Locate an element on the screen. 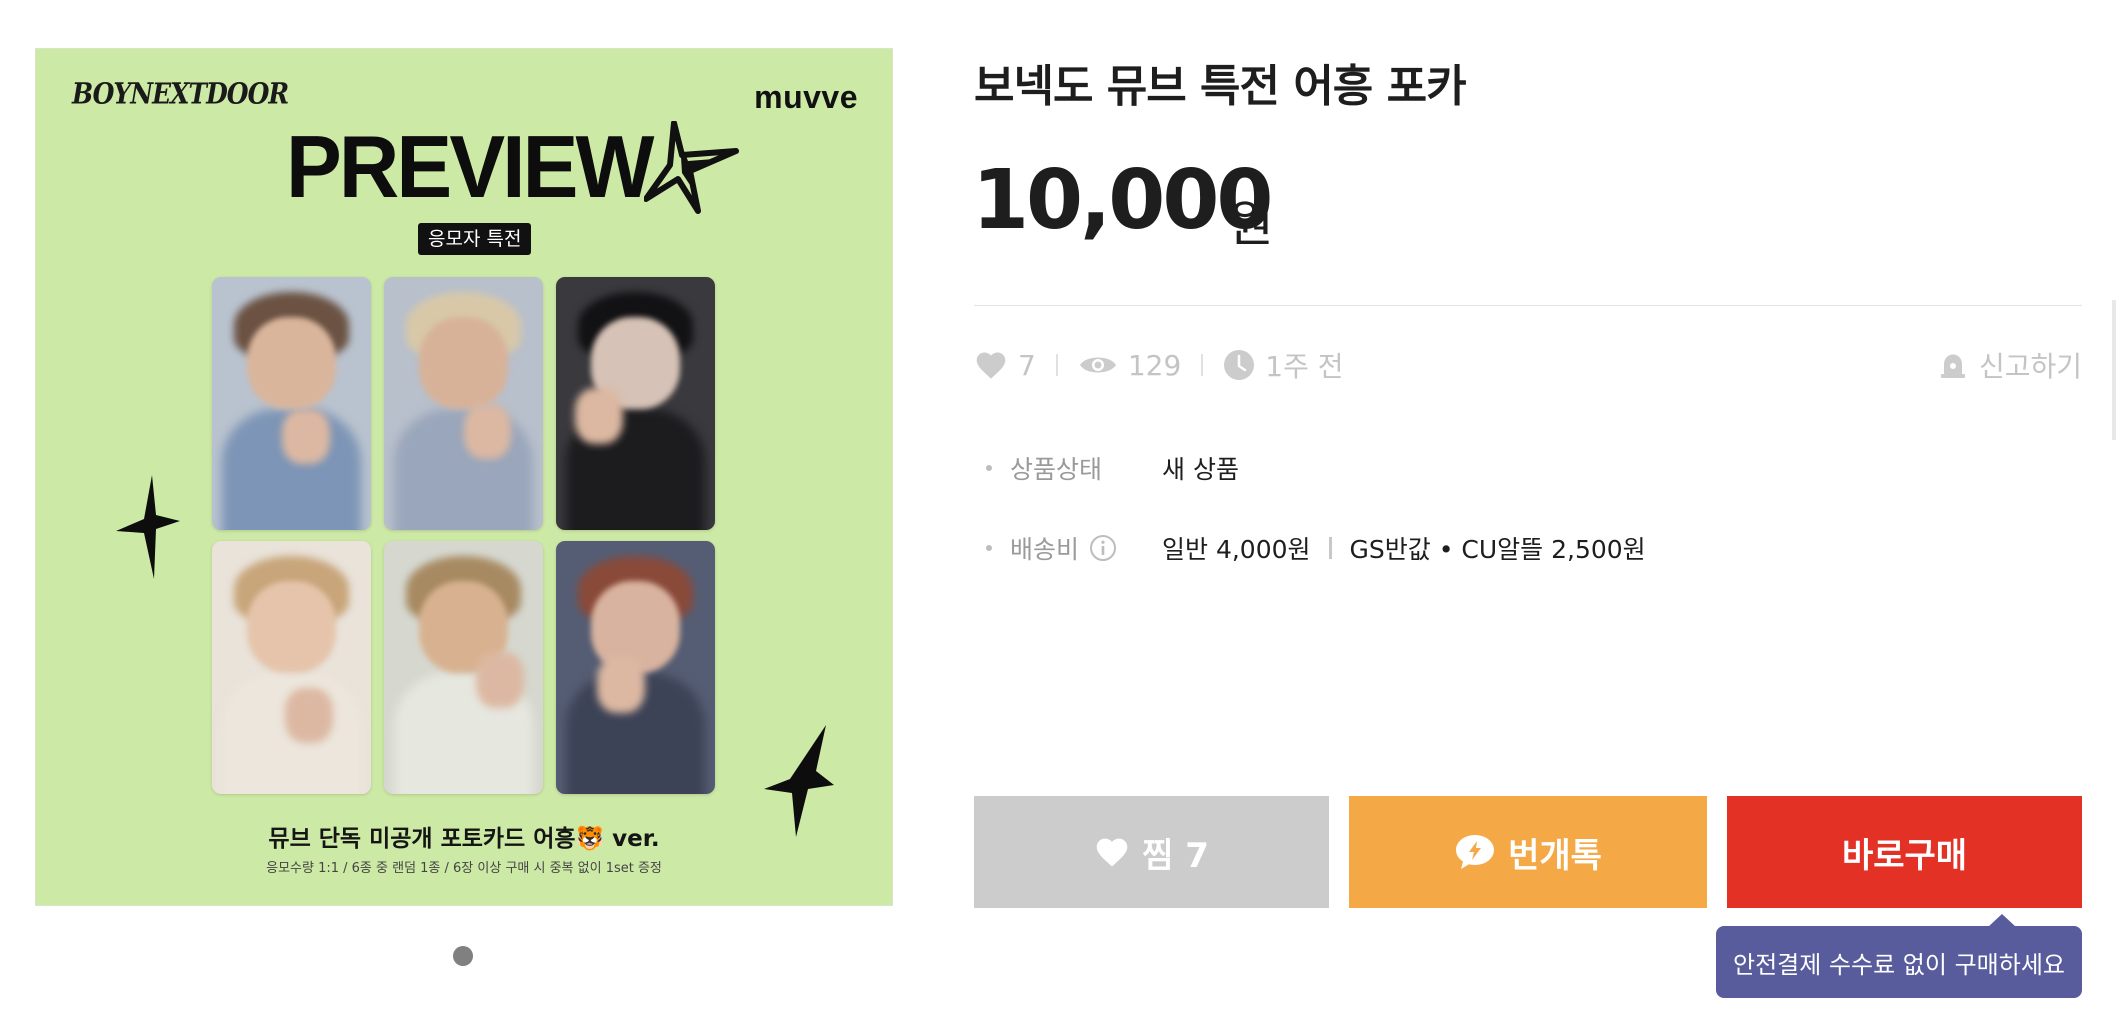 The width and height of the screenshot is (2116, 1012). star-decoration-icon is located at coordinates (148, 527).